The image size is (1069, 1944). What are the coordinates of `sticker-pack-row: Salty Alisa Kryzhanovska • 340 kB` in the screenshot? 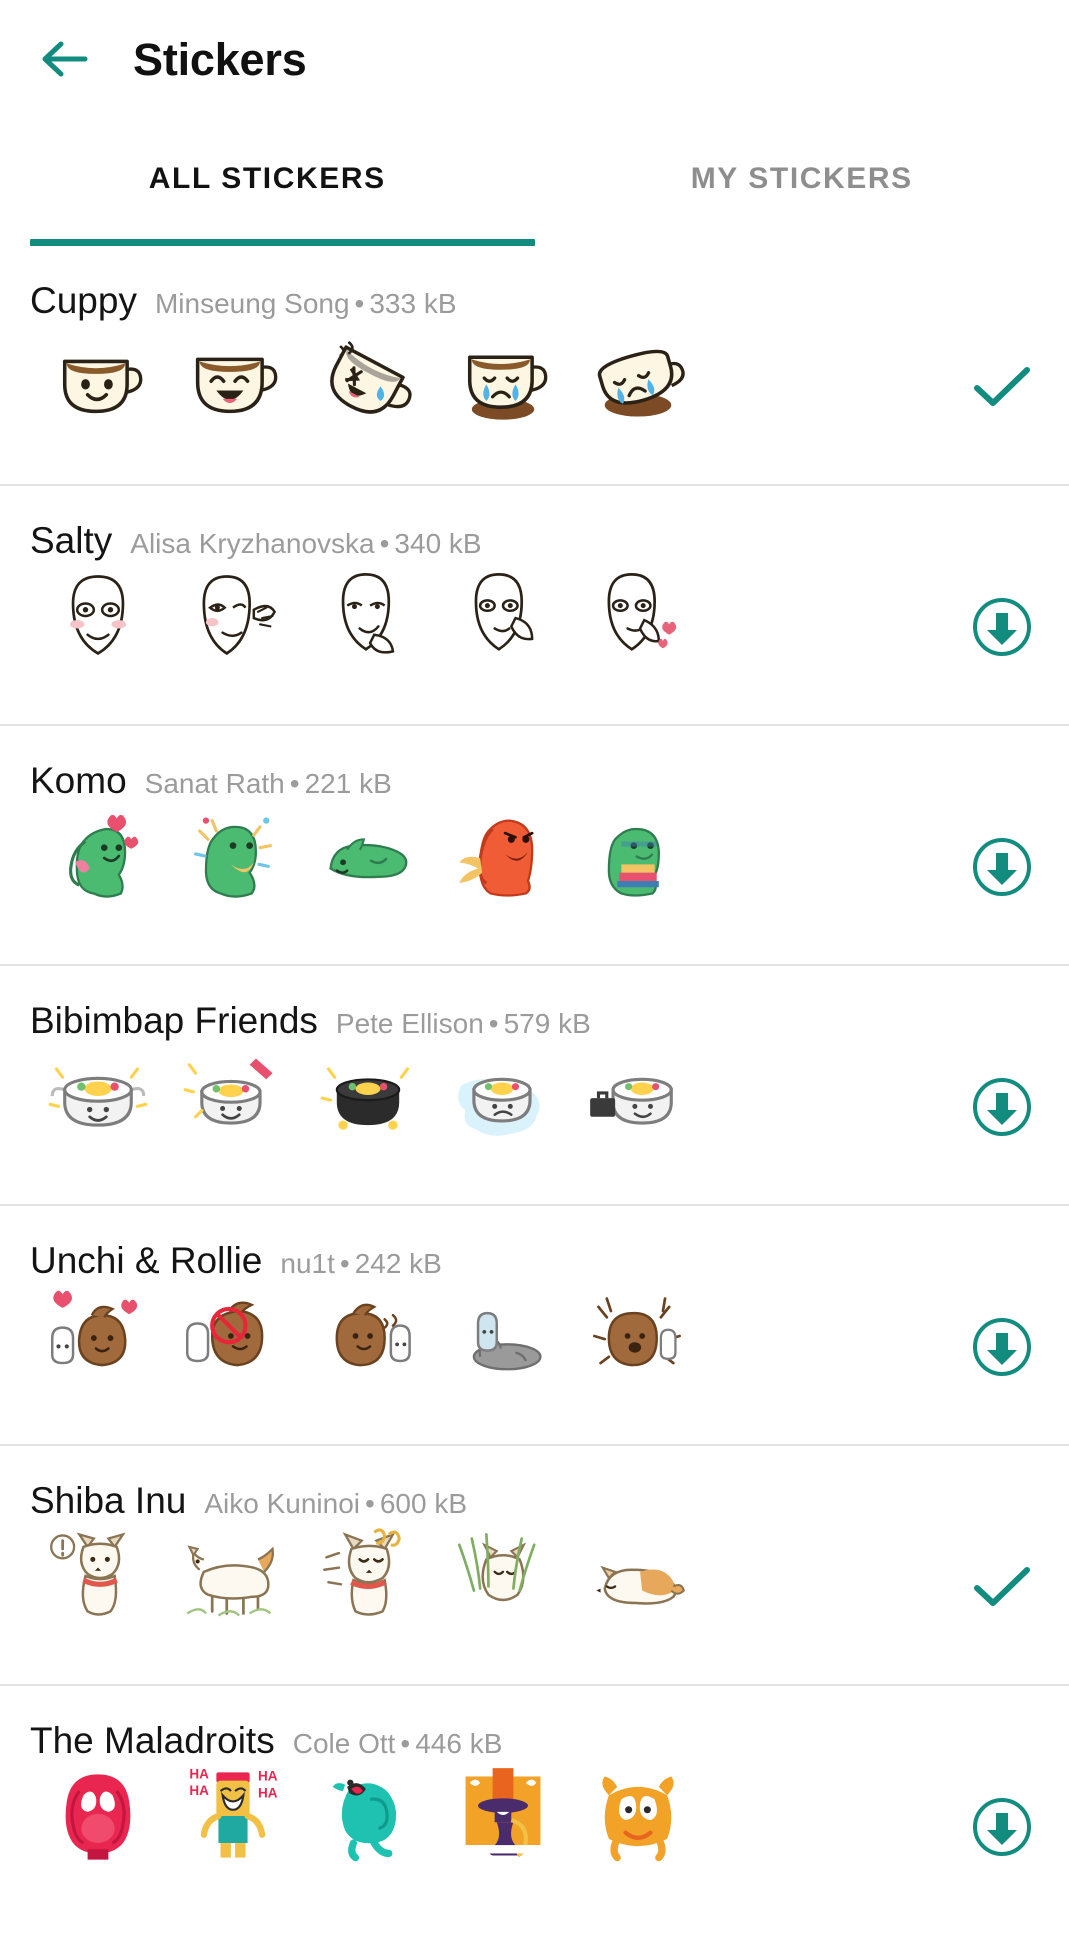 It's located at (534, 606).